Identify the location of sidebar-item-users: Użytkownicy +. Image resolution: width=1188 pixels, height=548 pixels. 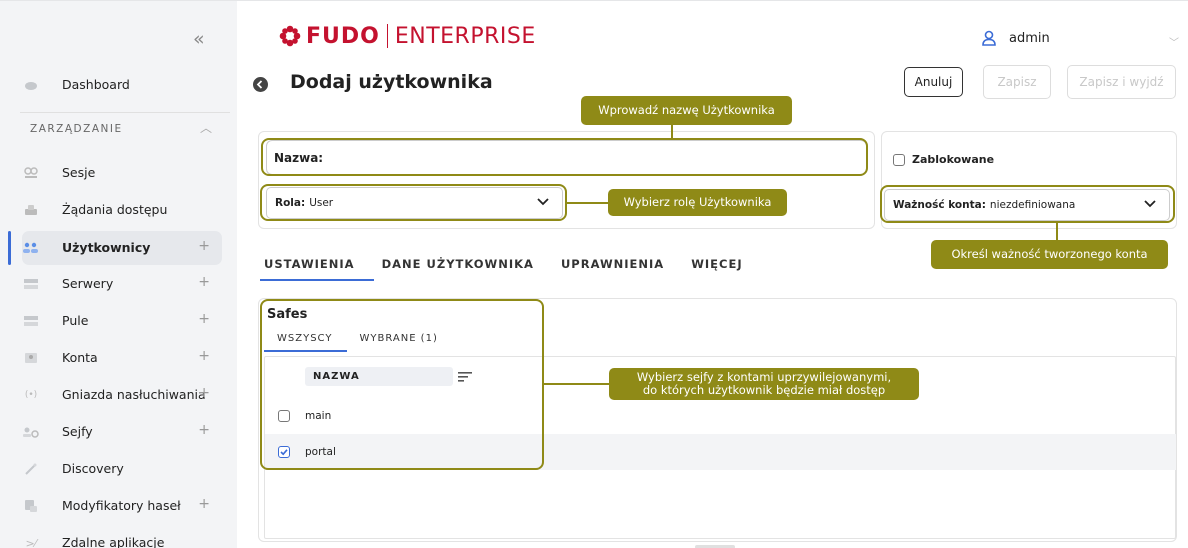
(122, 248).